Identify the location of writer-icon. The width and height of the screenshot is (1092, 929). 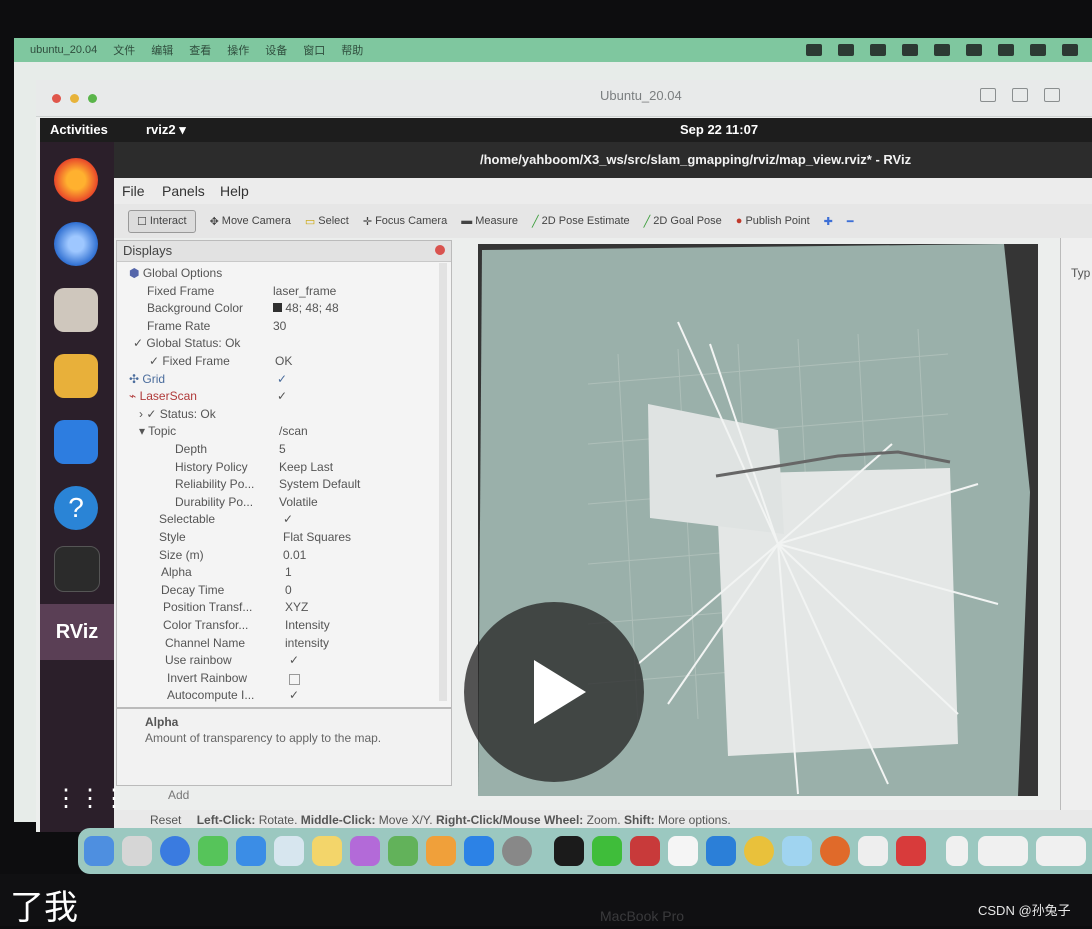
(76, 442).